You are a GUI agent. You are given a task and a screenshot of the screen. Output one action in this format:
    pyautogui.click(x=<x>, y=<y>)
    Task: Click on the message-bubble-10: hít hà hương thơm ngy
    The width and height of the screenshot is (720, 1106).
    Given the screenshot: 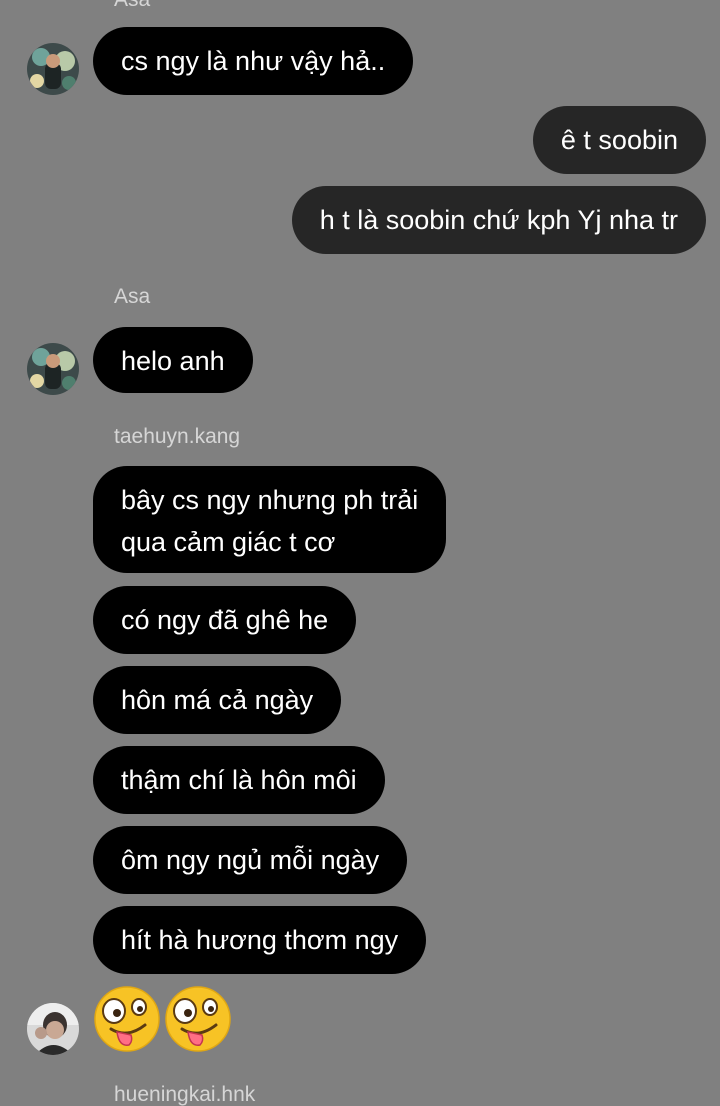 What is the action you would take?
    pyautogui.click(x=260, y=940)
    